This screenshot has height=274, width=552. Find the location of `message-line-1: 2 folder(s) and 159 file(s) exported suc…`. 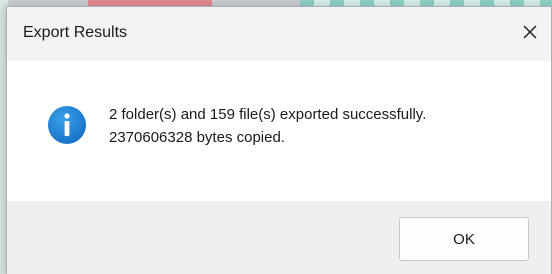

message-line-1: 2 folder(s) and 159 file(s) exported suc… is located at coordinates (268, 114).